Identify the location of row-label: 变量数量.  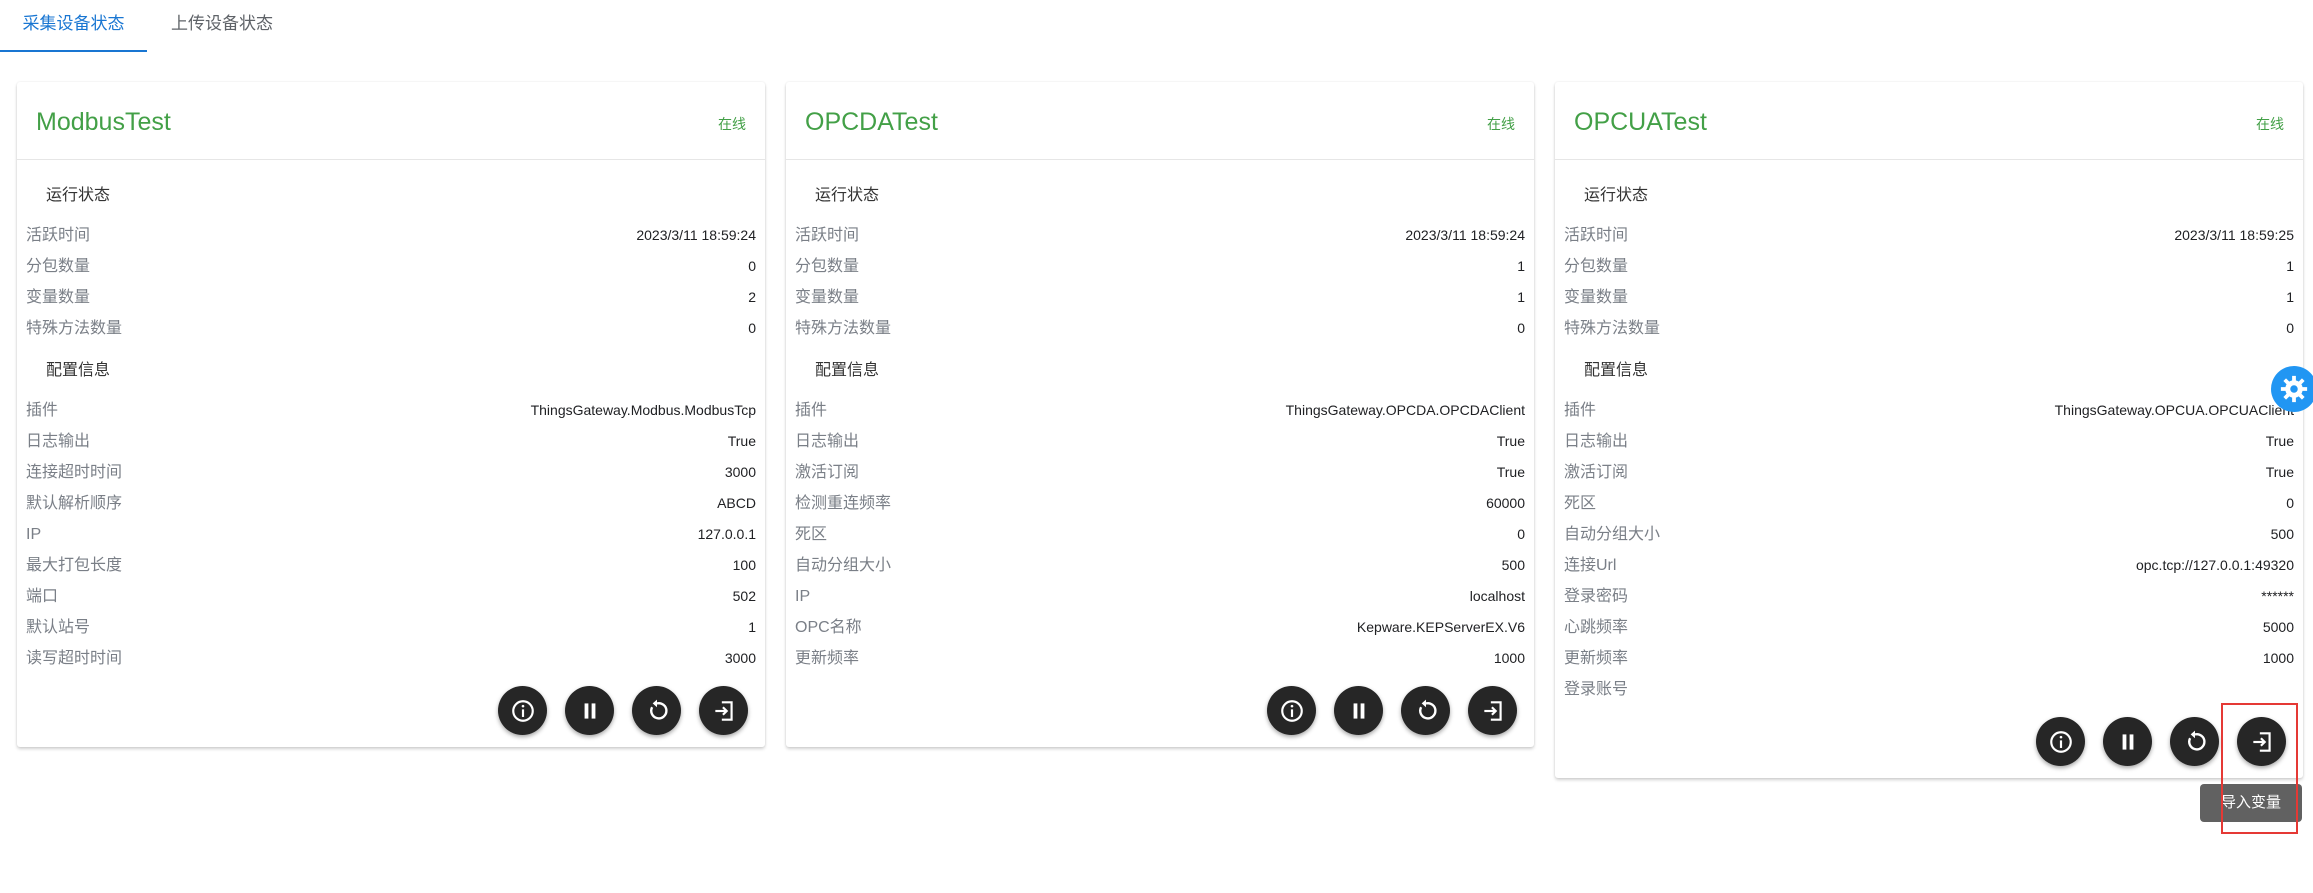
(58, 297).